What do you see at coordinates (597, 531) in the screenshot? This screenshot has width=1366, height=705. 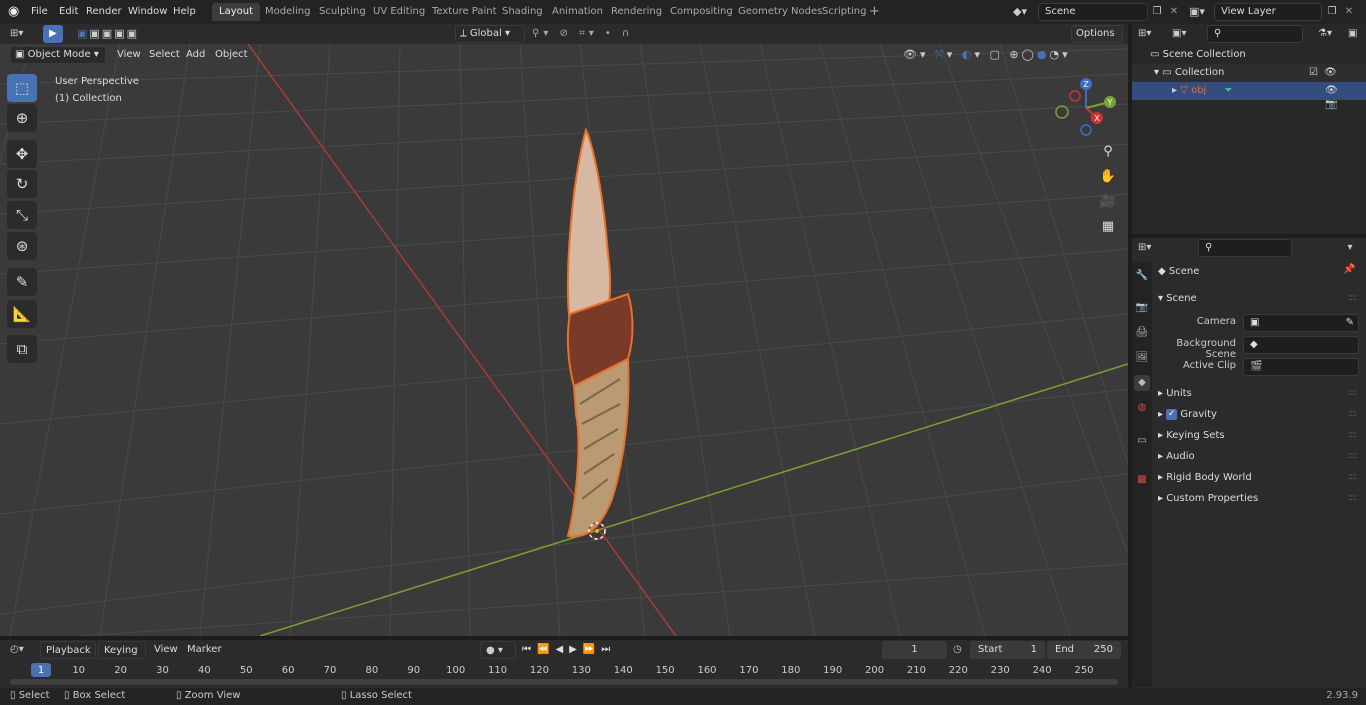 I see `3d-cursor-icon` at bounding box center [597, 531].